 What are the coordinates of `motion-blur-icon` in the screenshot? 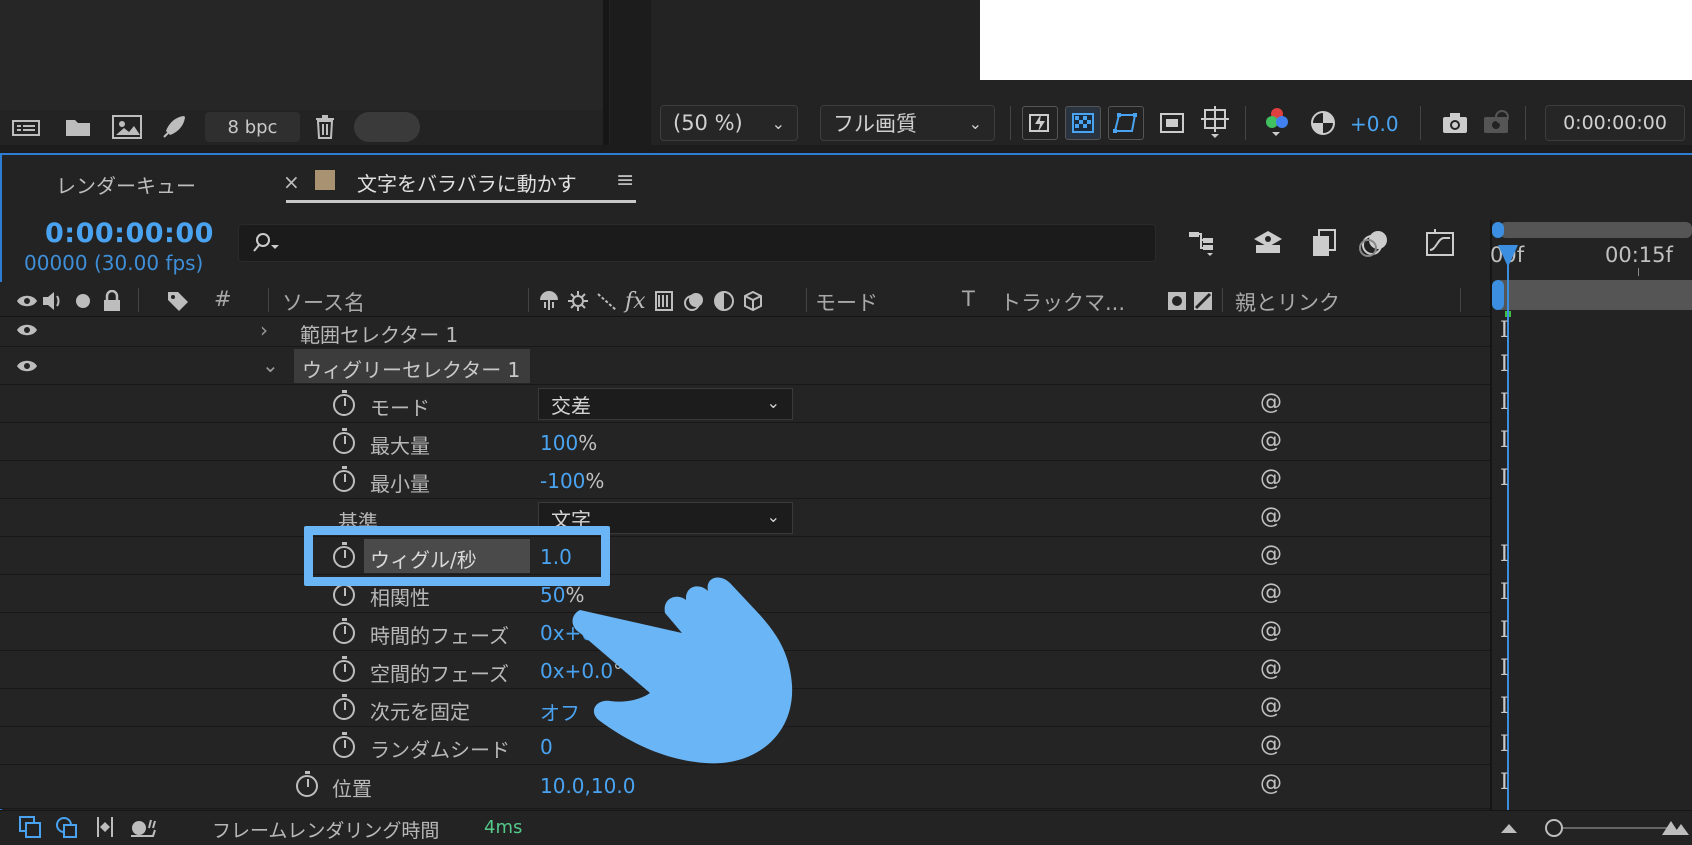 It's located at (1374, 243).